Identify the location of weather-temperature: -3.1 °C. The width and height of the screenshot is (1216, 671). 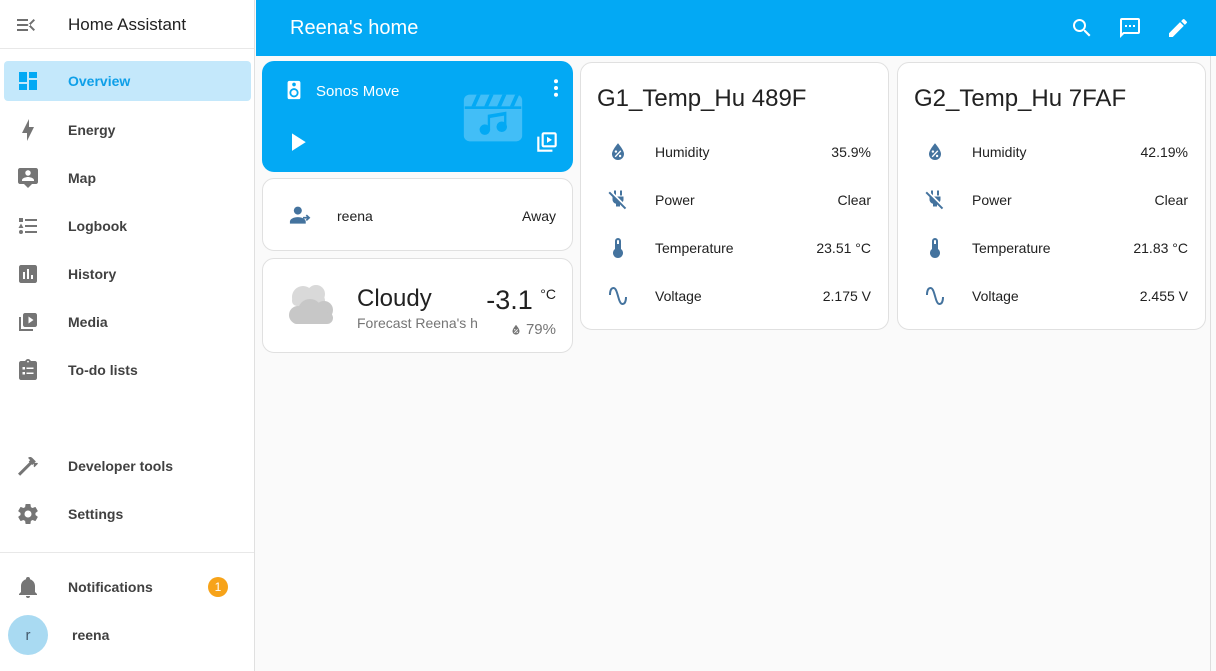
(521, 300).